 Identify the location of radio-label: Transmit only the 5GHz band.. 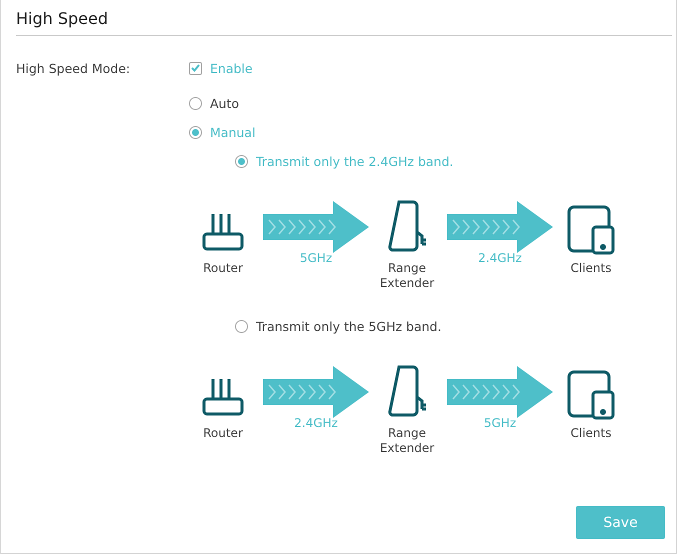
(349, 326).